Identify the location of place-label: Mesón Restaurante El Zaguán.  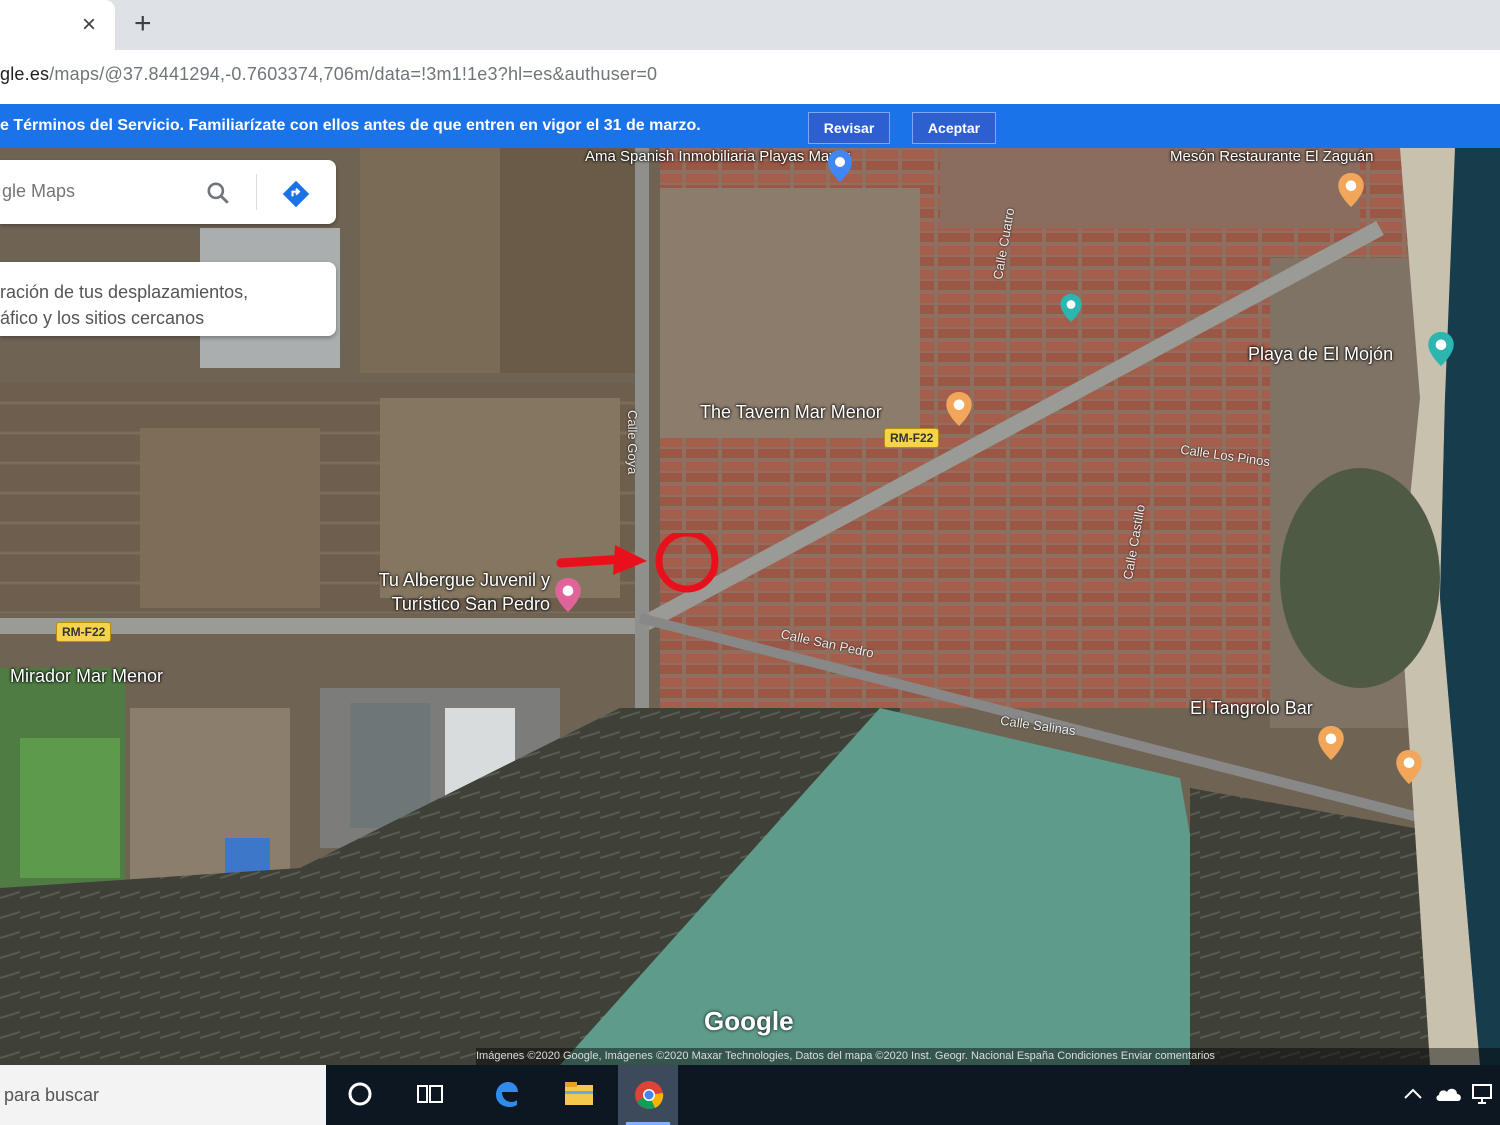
(1271, 156).